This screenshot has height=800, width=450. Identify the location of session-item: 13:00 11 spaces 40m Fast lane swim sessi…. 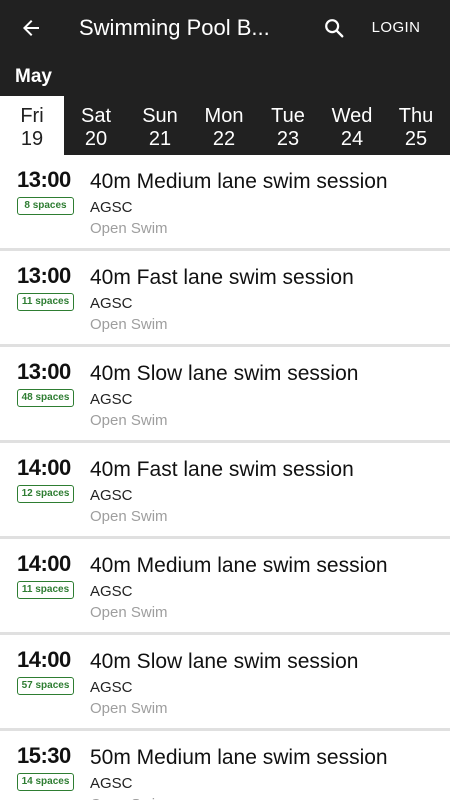
(225, 299).